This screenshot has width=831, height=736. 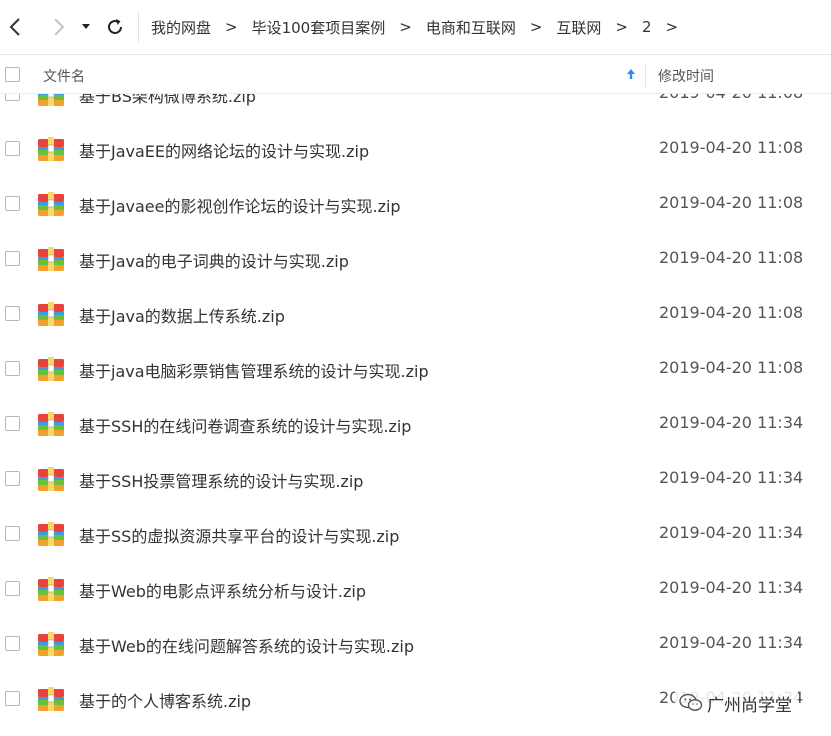 What do you see at coordinates (749, 705) in the screenshot?
I see `watermark-text: 广州尚学堂` at bounding box center [749, 705].